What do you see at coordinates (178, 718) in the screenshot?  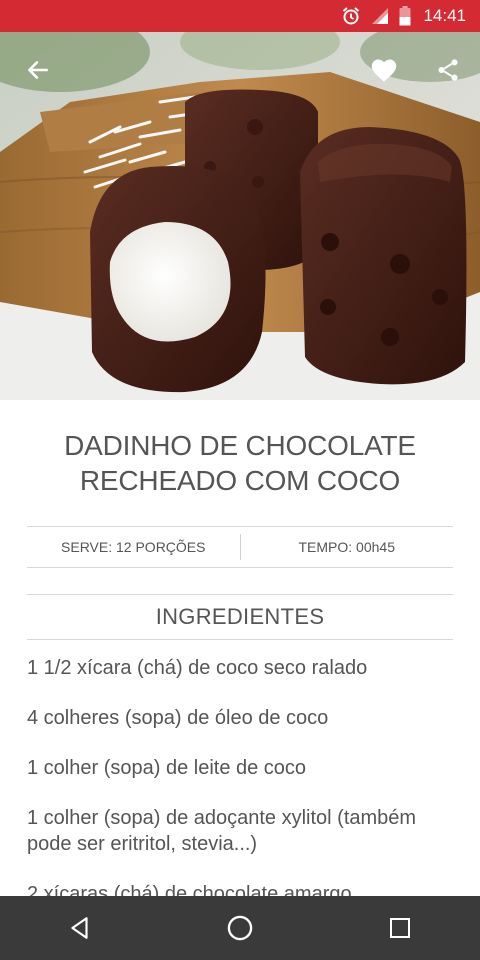 I see `ingredient-item: 4 colheres (sopa) de óleo de coco` at bounding box center [178, 718].